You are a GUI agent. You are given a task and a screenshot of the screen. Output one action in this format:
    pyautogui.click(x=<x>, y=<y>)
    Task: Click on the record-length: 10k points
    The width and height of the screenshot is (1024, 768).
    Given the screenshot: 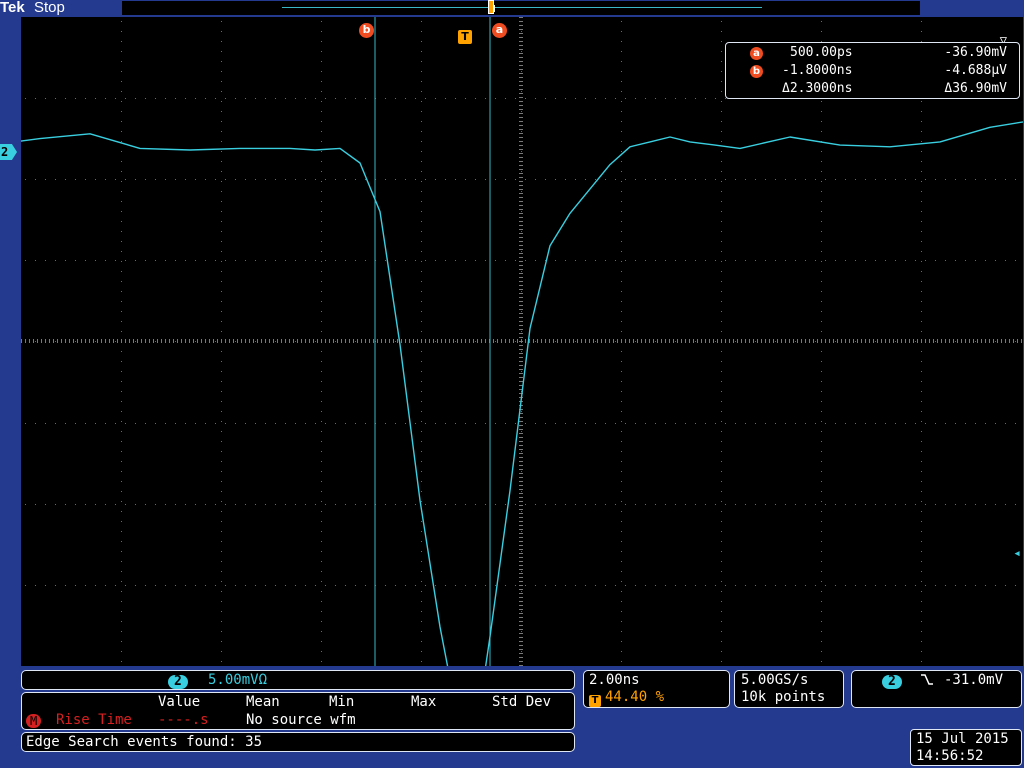 What is the action you would take?
    pyautogui.click(x=783, y=697)
    